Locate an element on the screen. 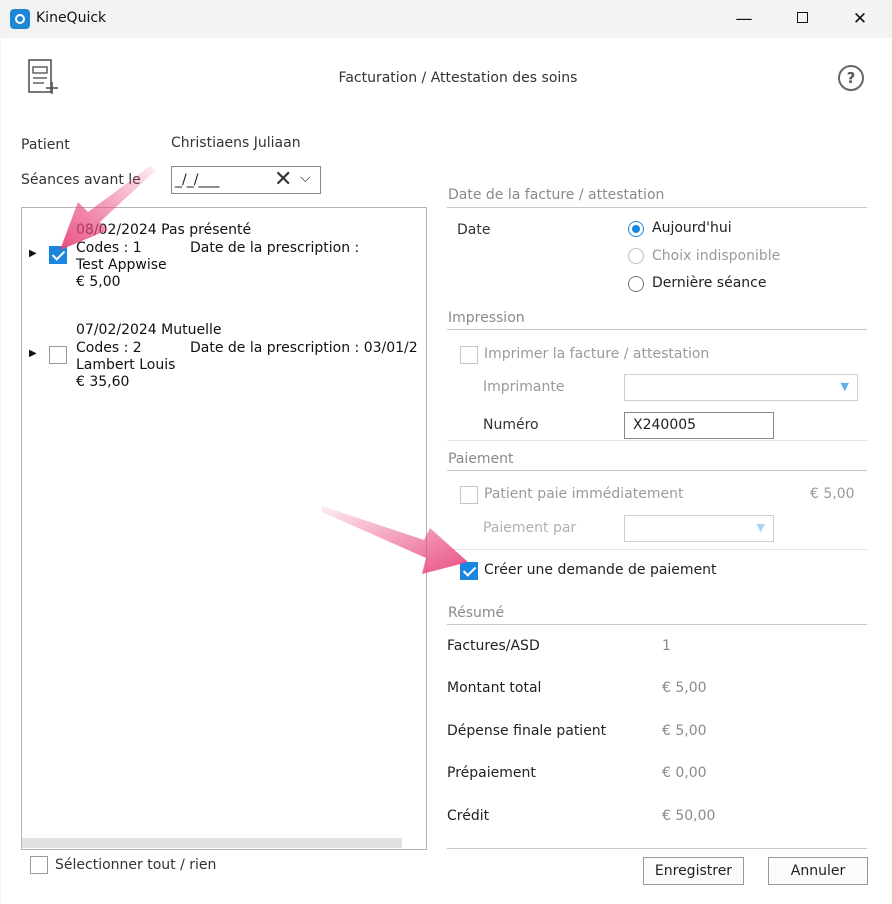 This screenshot has height=904, width=892. select-all-label: Sélectionner tout / rien is located at coordinates (135, 865).